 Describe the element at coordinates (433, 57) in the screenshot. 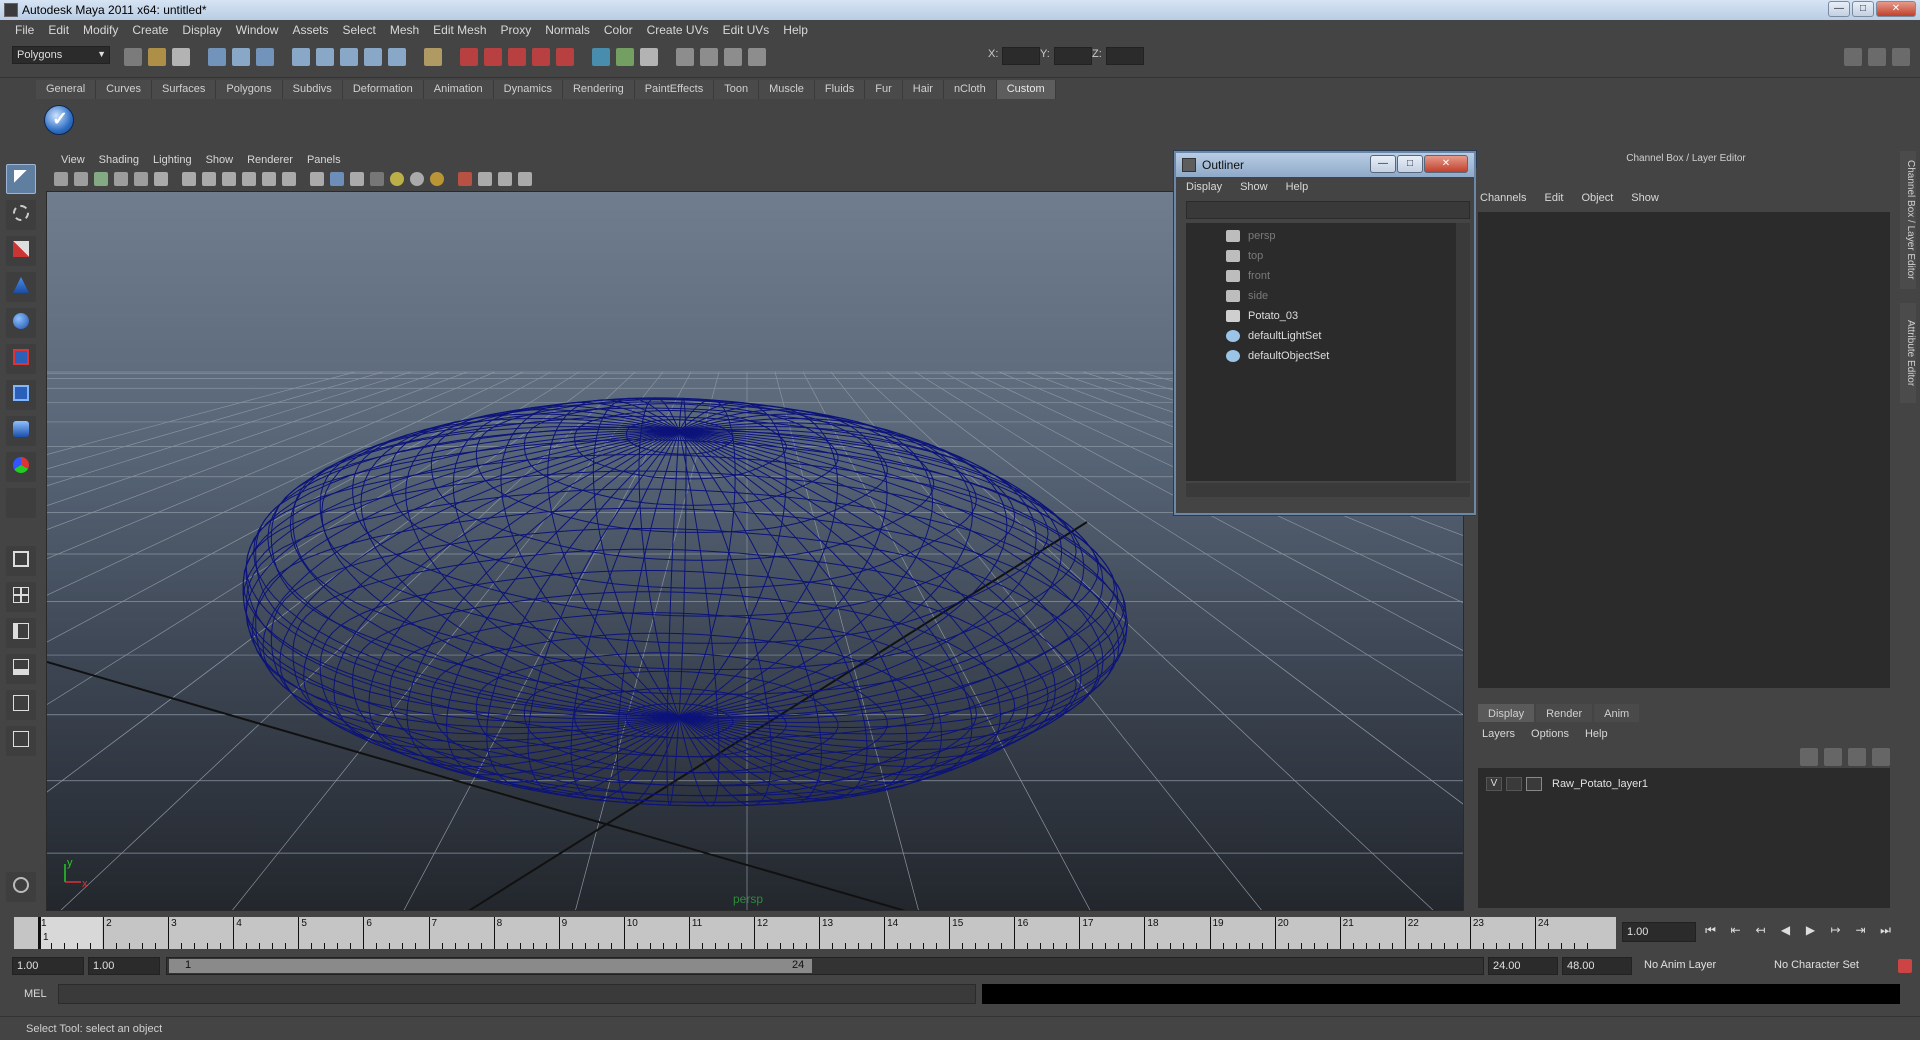

I see `help-icon` at that location.